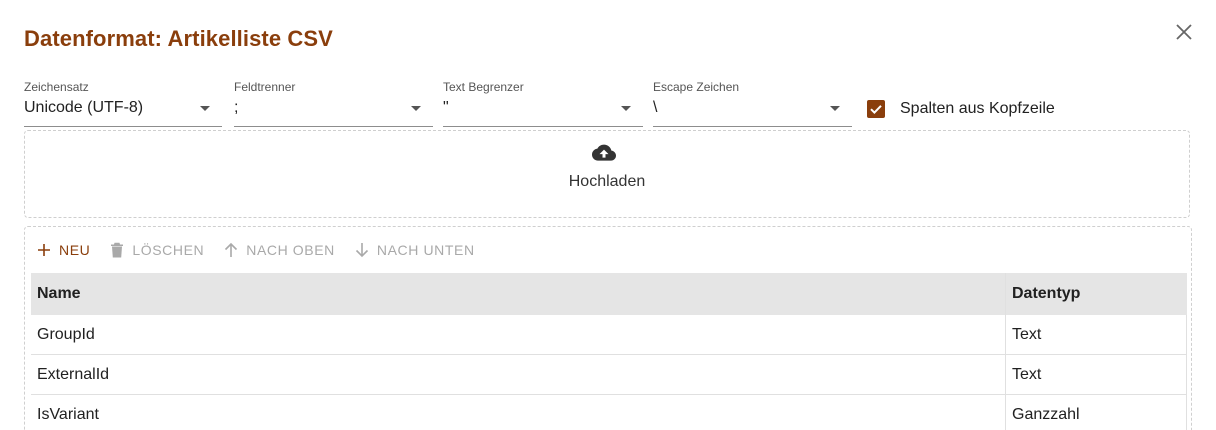 This screenshot has width=1216, height=430. What do you see at coordinates (265, 87) in the screenshot?
I see `separator-label: Feldtrenner` at bounding box center [265, 87].